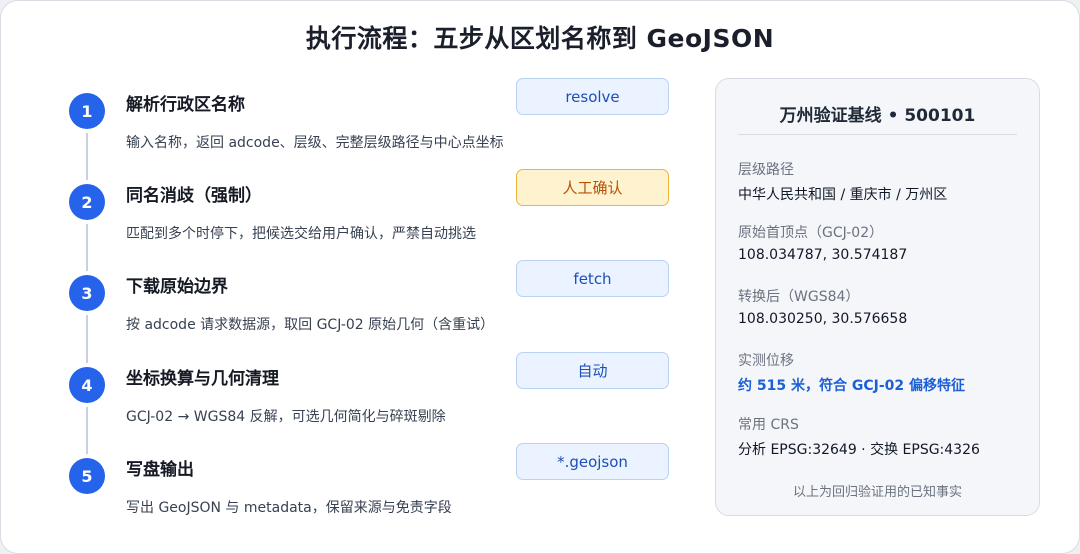  What do you see at coordinates (877, 492) in the screenshot?
I see `panel-footnote: 以上为回归验证用的已知事实` at bounding box center [877, 492].